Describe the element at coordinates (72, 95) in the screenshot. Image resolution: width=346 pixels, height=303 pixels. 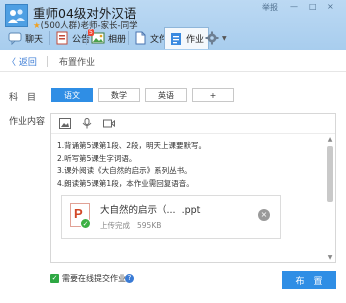
I see `subject-chinese: 语文` at that location.